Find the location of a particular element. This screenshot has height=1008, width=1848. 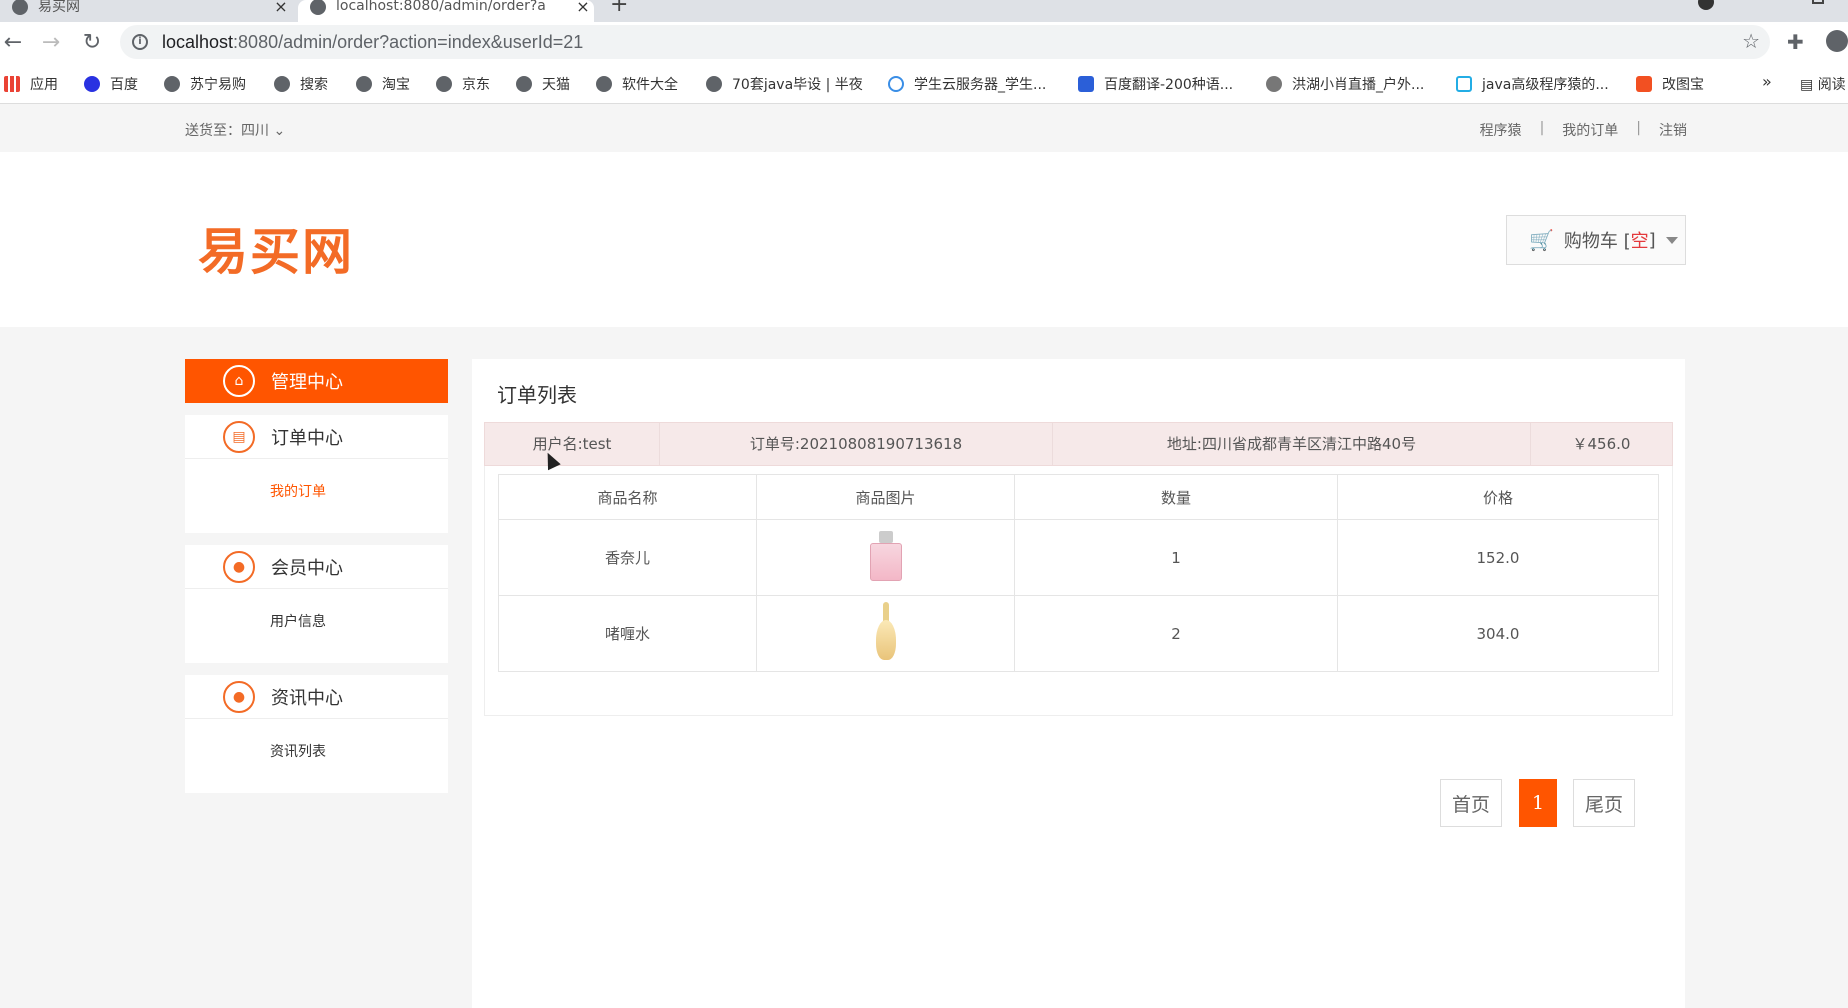

gold-perfume-bottle-image is located at coordinates (886, 631).